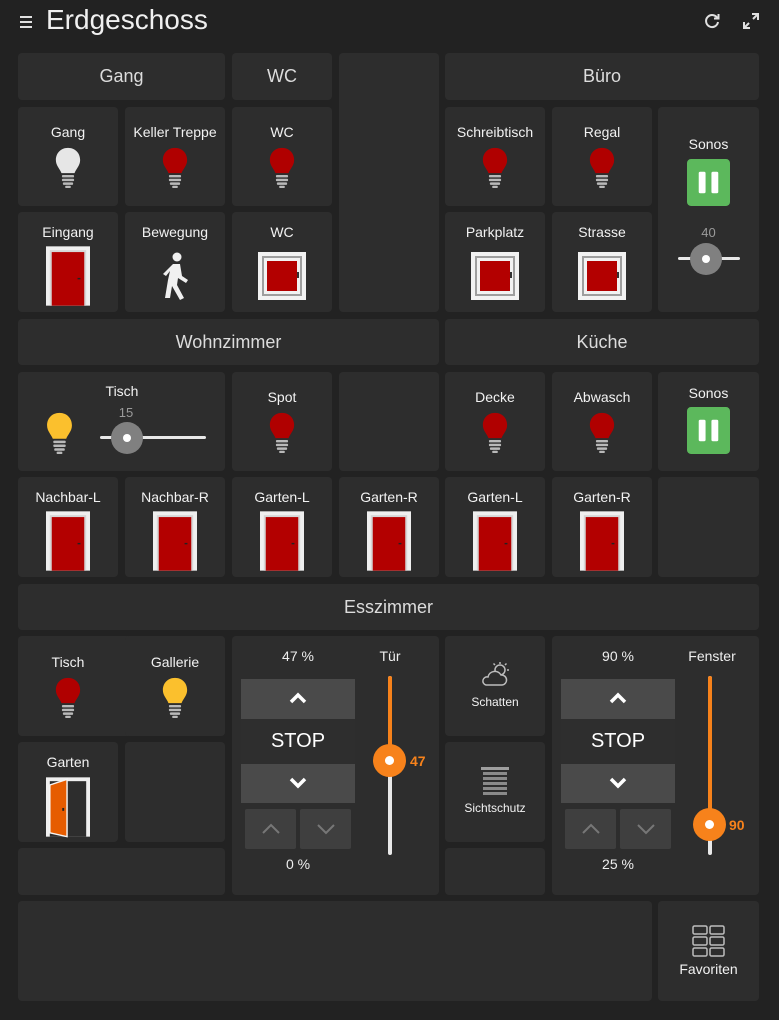 Image resolution: width=779 pixels, height=1020 pixels. What do you see at coordinates (495, 262) in the screenshot?
I see `window-parkplatz: Parkplatz` at bounding box center [495, 262].